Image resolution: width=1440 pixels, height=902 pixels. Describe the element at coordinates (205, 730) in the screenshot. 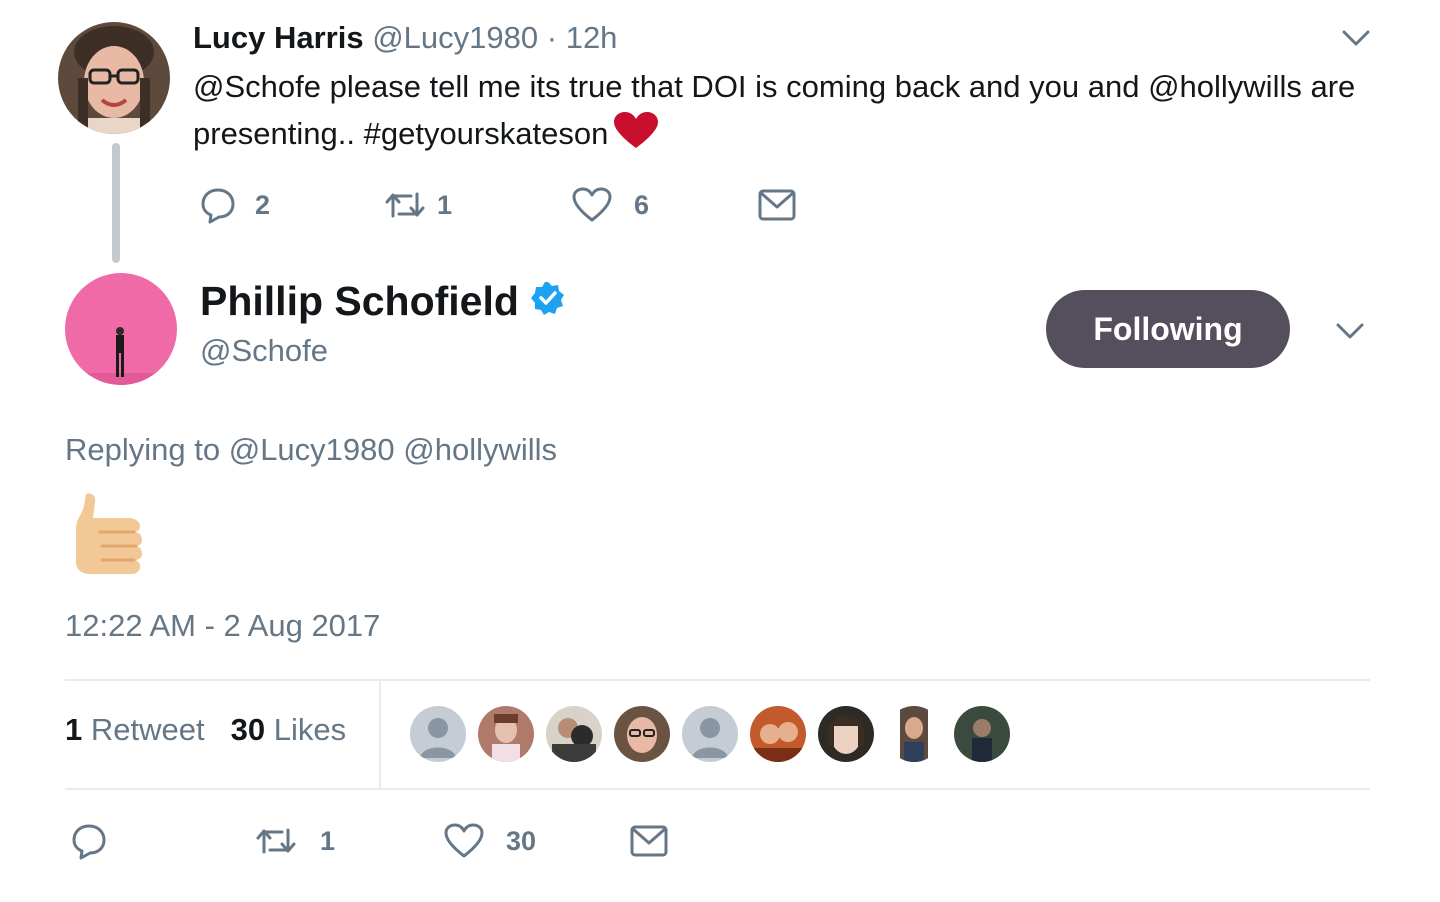

I see `engagement-stats: 1 Retweet 30 Likes` at that location.